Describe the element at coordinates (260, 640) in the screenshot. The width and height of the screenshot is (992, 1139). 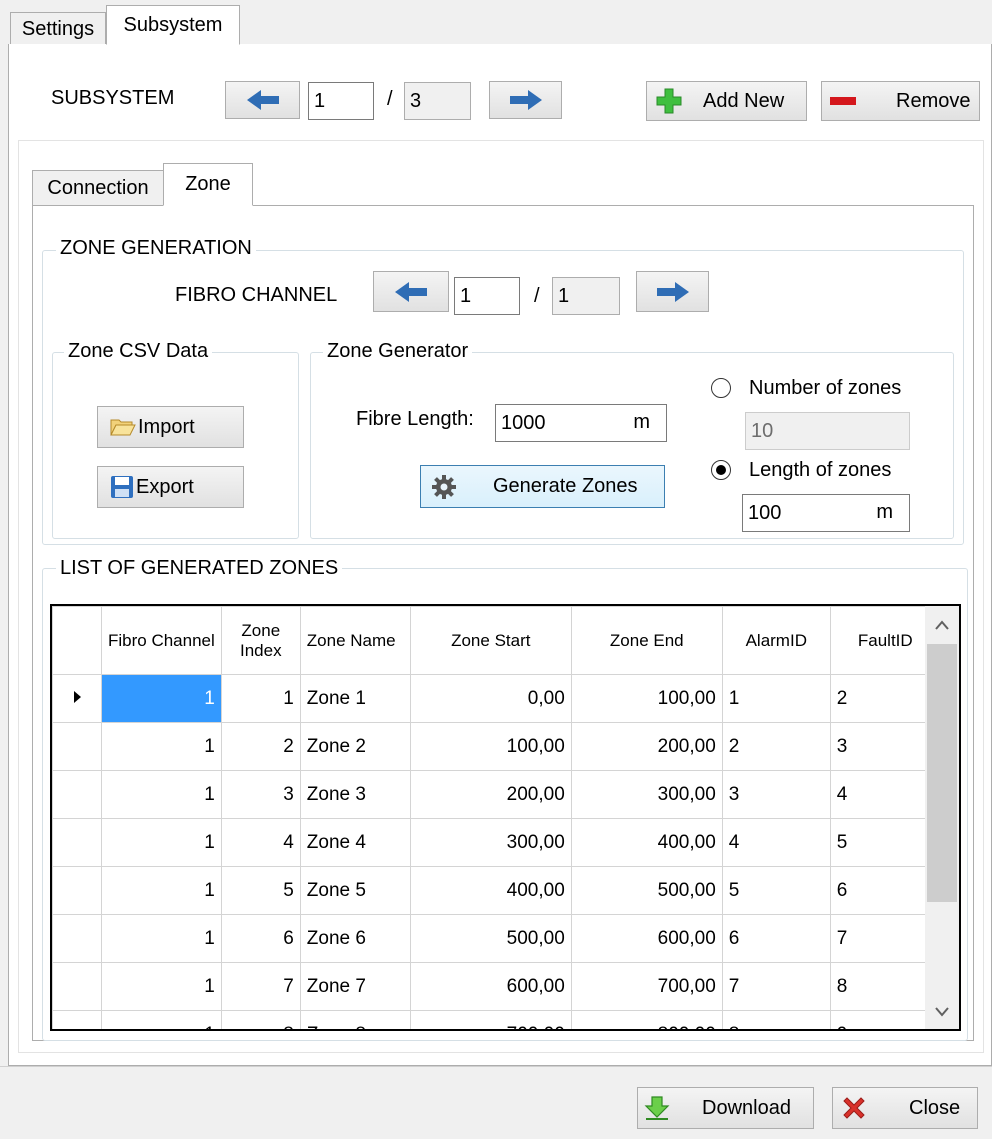
I see `column-header-zone-index: Zone Index` at that location.